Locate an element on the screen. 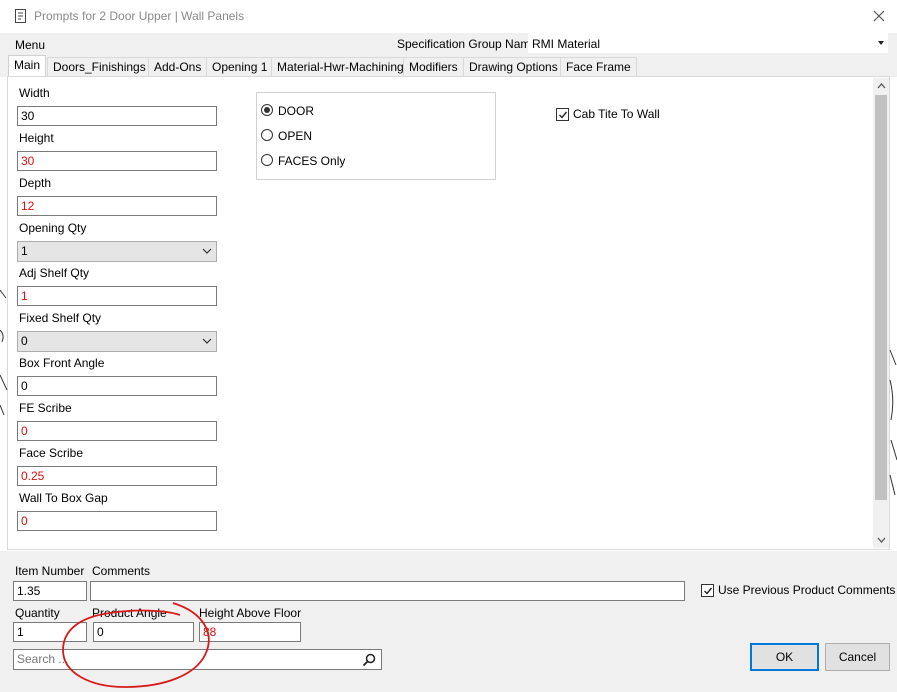 The height and width of the screenshot is (692, 897). document-icon is located at coordinates (20, 16).